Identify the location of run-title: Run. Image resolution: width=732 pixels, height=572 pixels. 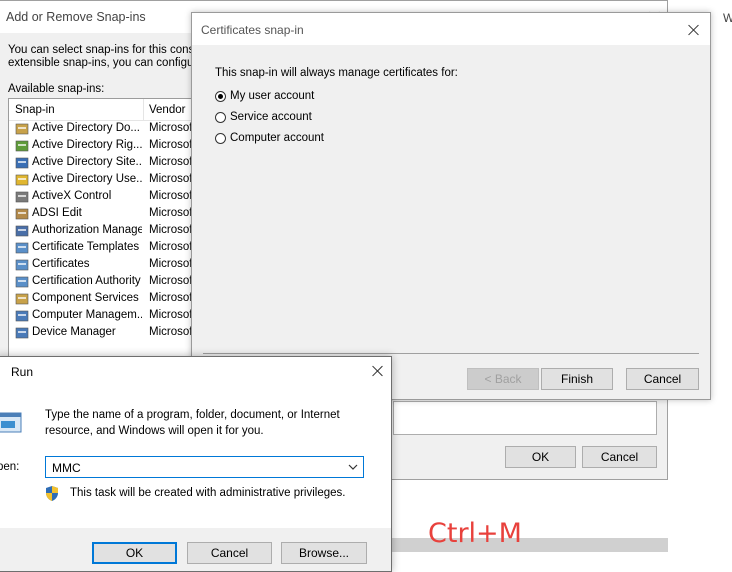
(22, 372).